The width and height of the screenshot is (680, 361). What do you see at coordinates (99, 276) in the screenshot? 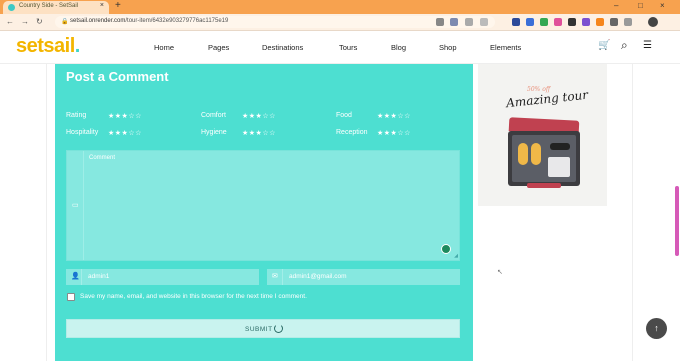
I see `name-field-value: admin1` at bounding box center [99, 276].